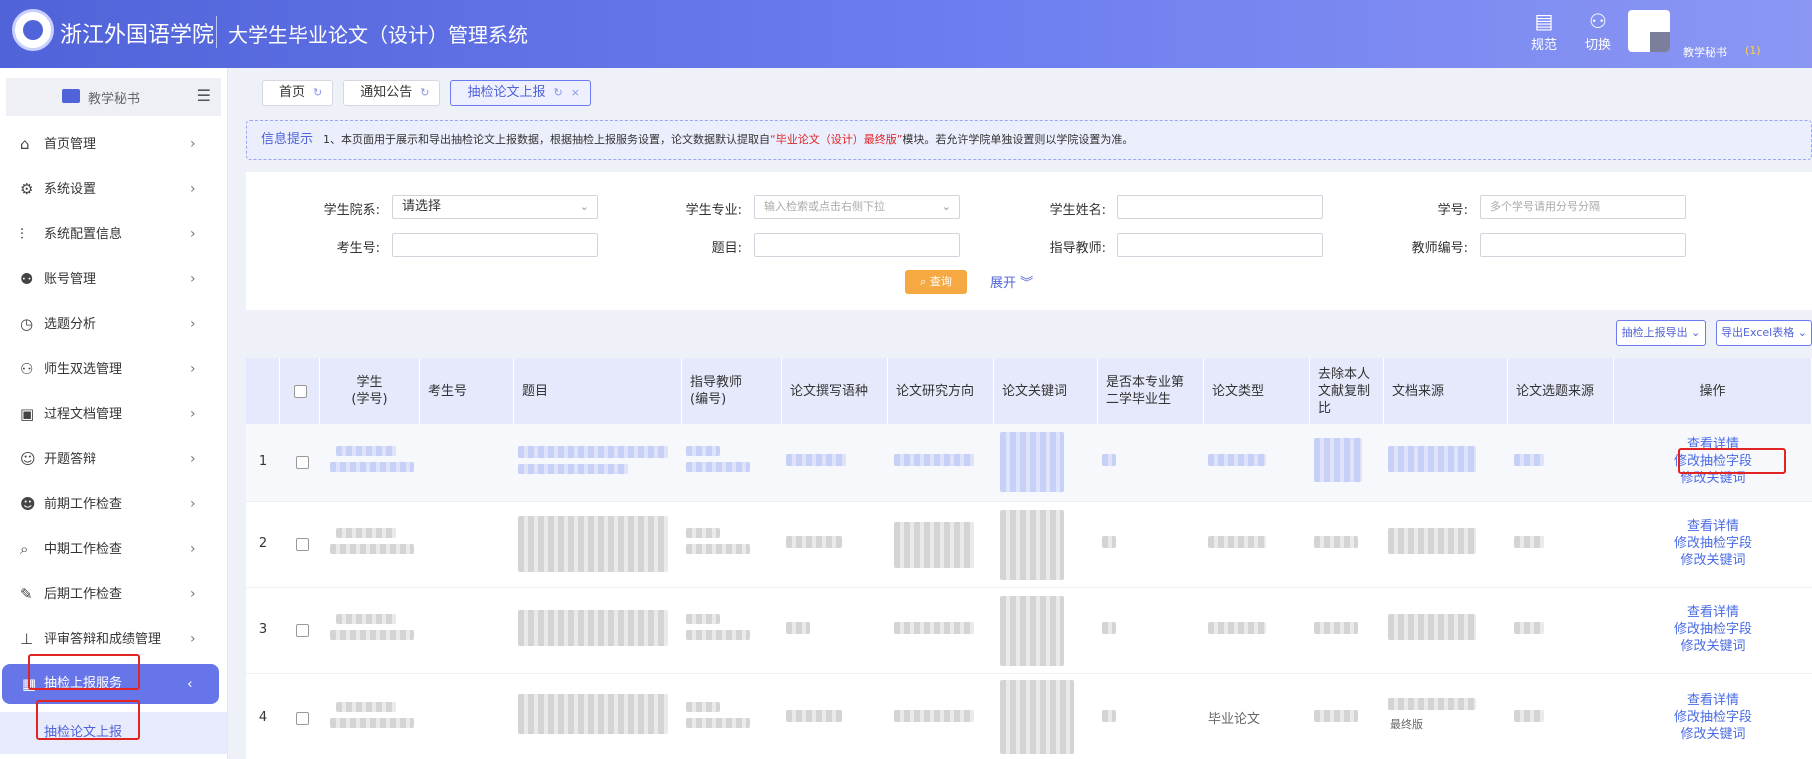 This screenshot has height=759, width=1812. What do you see at coordinates (1220, 207) in the screenshot?
I see `student-name-input` at bounding box center [1220, 207].